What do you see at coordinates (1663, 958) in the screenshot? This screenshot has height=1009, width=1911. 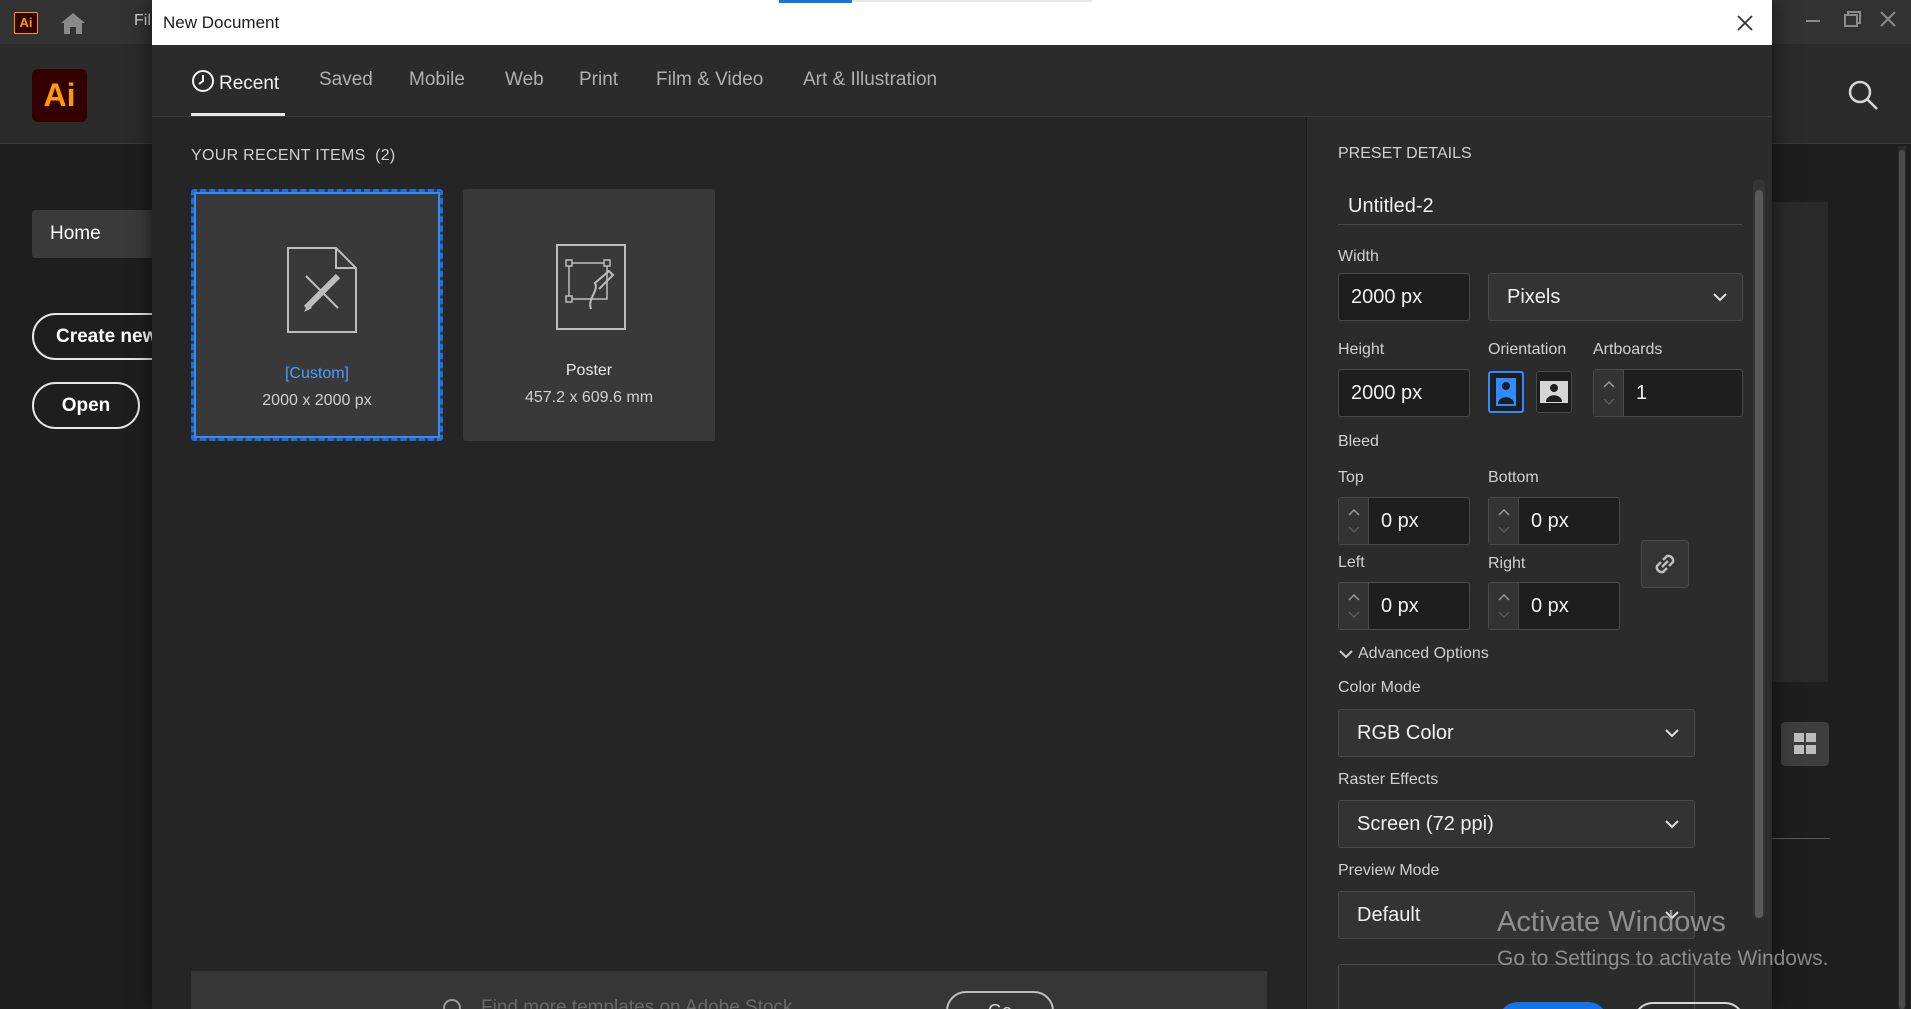 I see `activate-windows-subtitle: Go to Settings to activate Windows.` at bounding box center [1663, 958].